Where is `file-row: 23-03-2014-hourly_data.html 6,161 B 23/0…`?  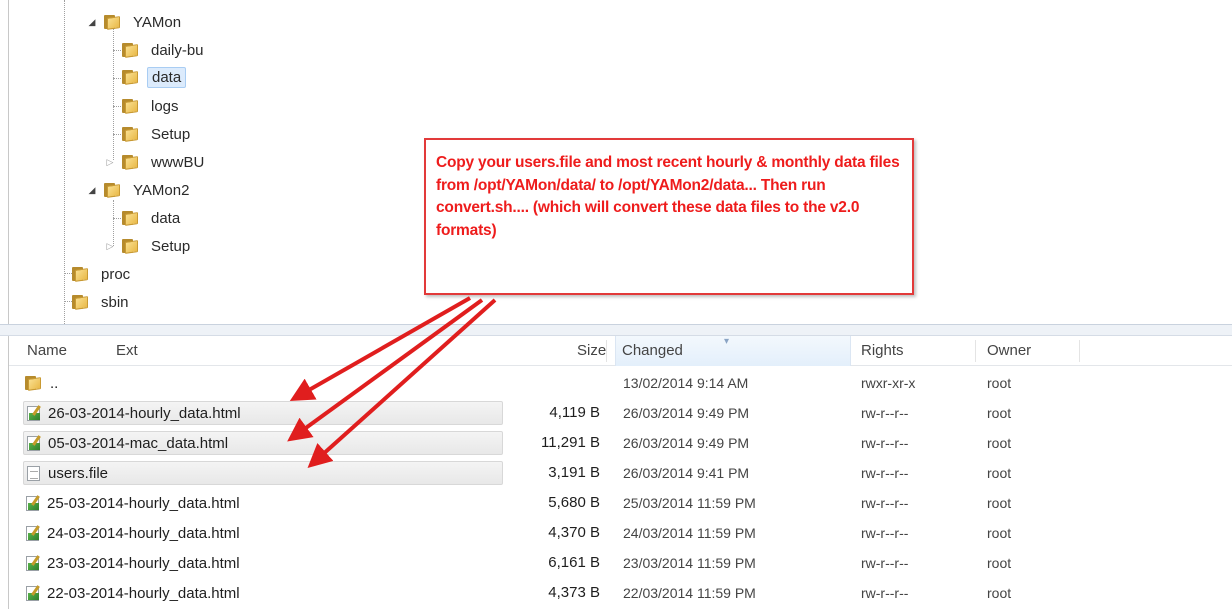 file-row: 23-03-2014-hourly_data.html 6,161 B 23/0… is located at coordinates (620, 563).